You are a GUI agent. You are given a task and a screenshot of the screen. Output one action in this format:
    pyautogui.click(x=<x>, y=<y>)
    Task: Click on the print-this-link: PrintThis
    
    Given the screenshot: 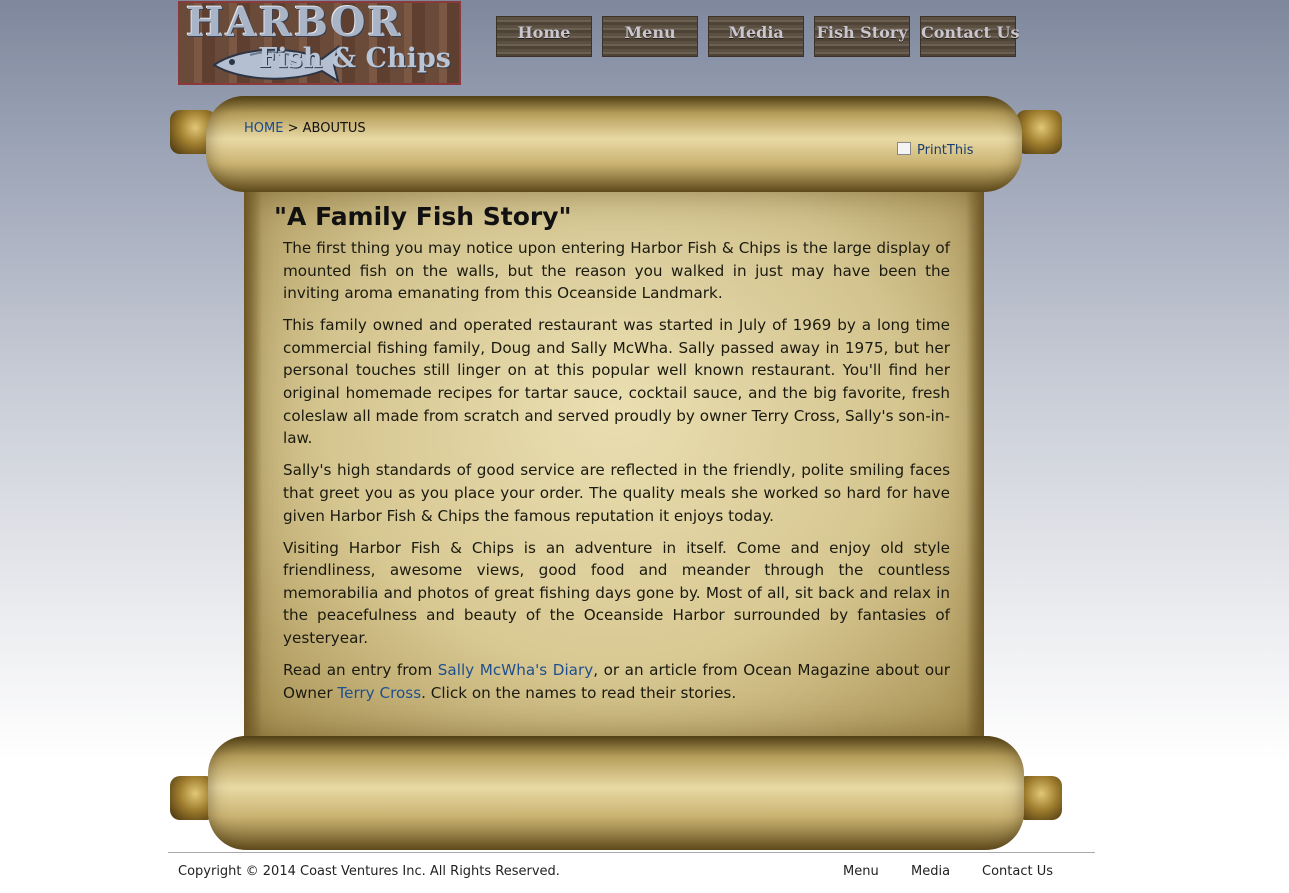 What is the action you would take?
    pyautogui.click(x=935, y=150)
    